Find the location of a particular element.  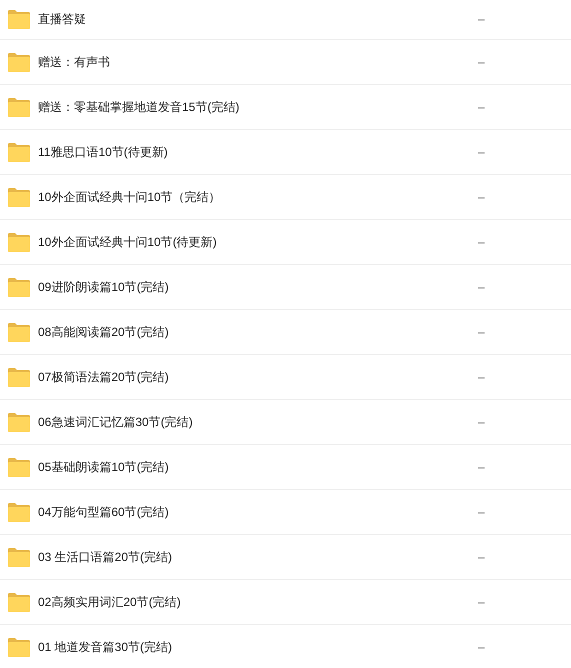

folder-name: 04万能句型篇60节(完结) is located at coordinates (258, 512).